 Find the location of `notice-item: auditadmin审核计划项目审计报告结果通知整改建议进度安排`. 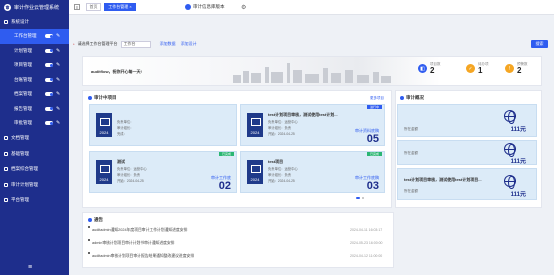

notice-item: auditadmin审核计划项目审计报告结果通知整改建议进度安排 is located at coordinates (143, 256).